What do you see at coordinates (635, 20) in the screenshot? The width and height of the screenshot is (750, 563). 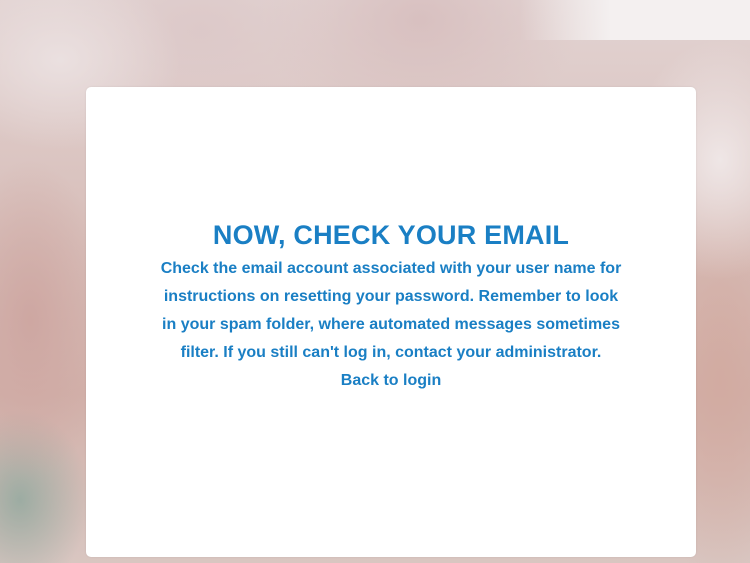 I see `background-highlight` at bounding box center [635, 20].